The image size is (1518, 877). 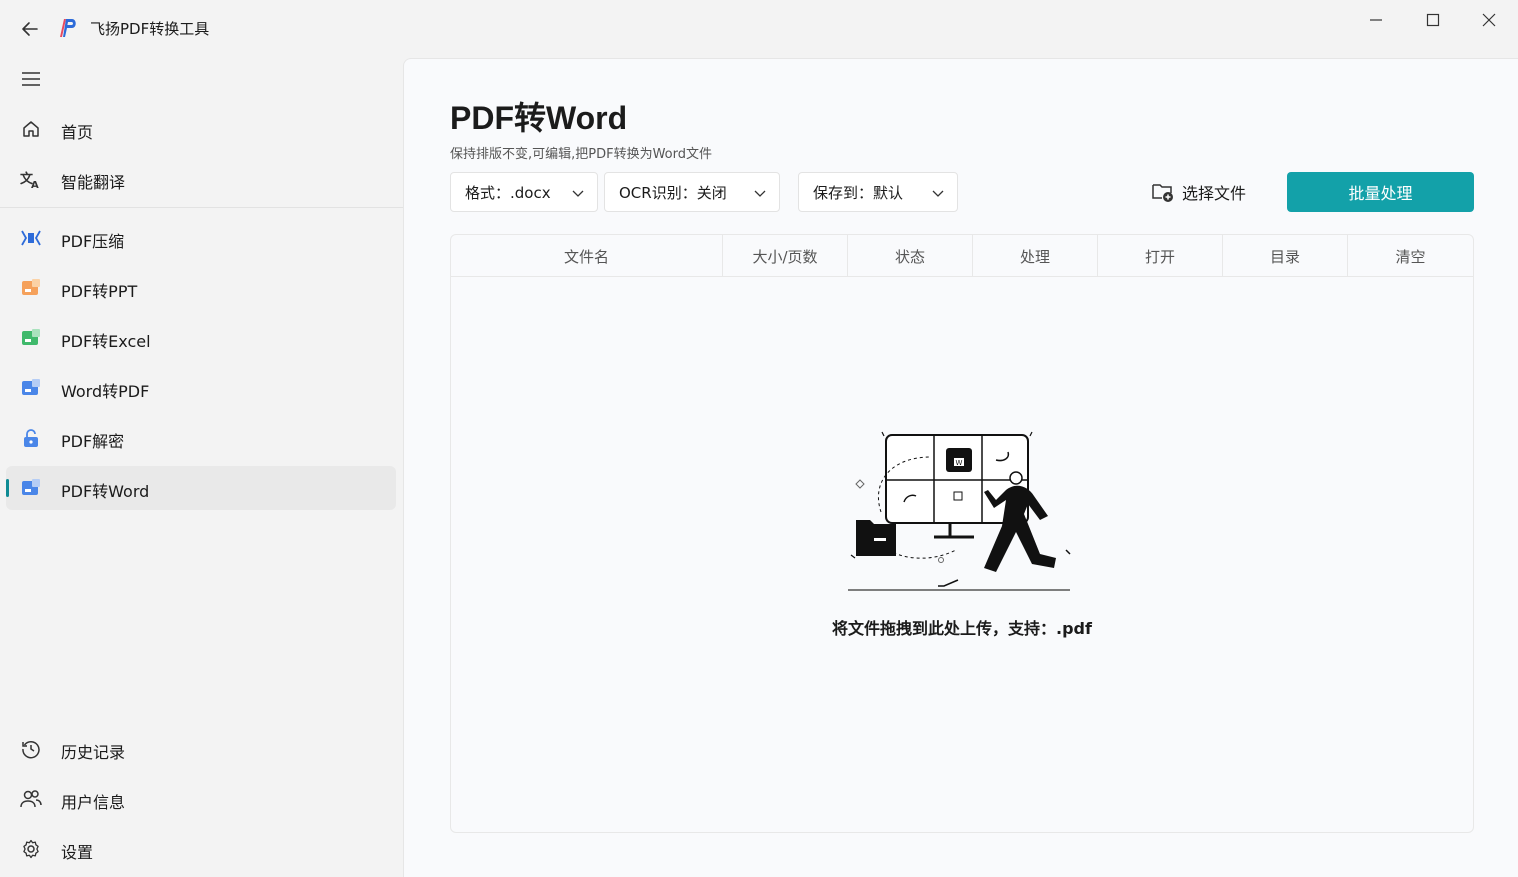 What do you see at coordinates (1214, 193) in the screenshot?
I see `select-file-label: 选择文件` at bounding box center [1214, 193].